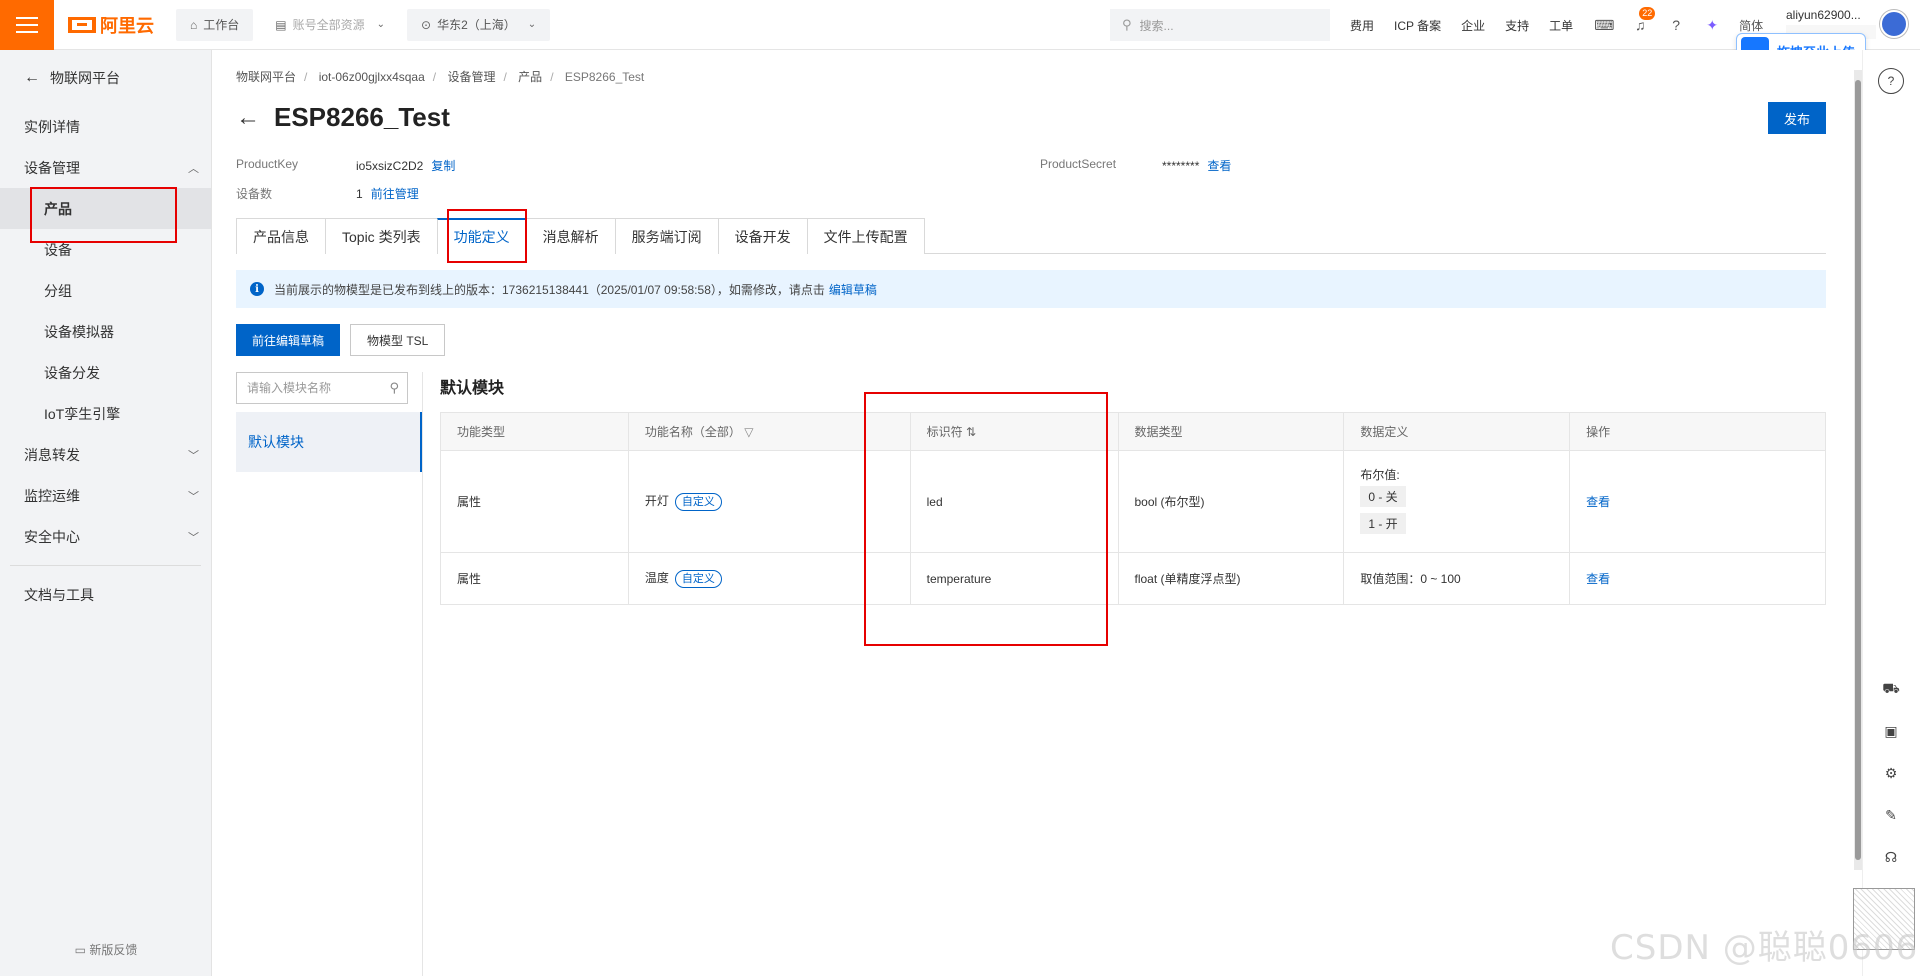 The image size is (1920, 976). I want to click on language-switch: 简体, so click(1751, 25).